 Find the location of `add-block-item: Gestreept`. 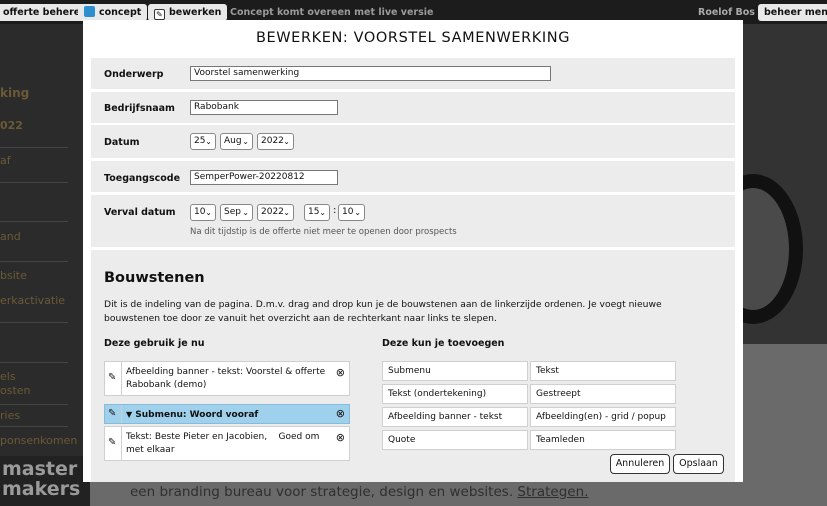

add-block-item: Gestreept is located at coordinates (603, 394).